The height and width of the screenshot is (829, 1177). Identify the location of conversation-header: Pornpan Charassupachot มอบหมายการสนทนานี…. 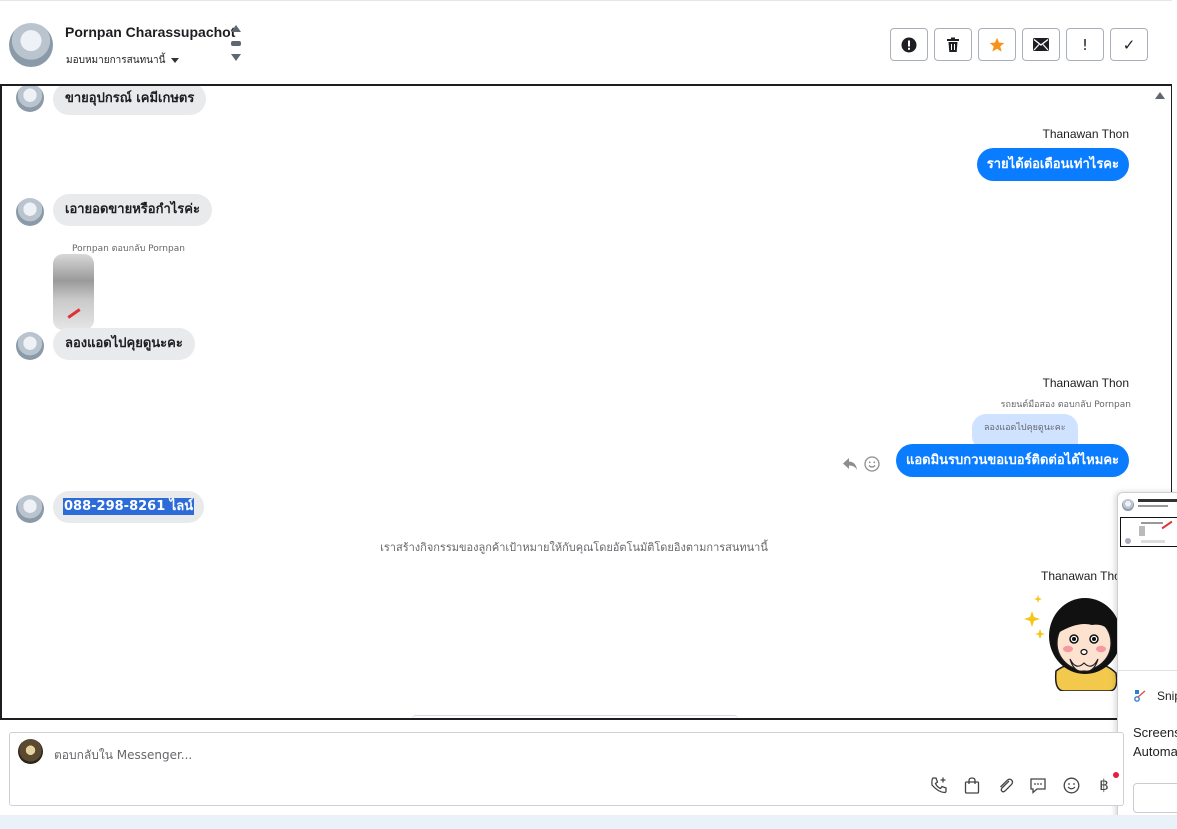
(586, 42).